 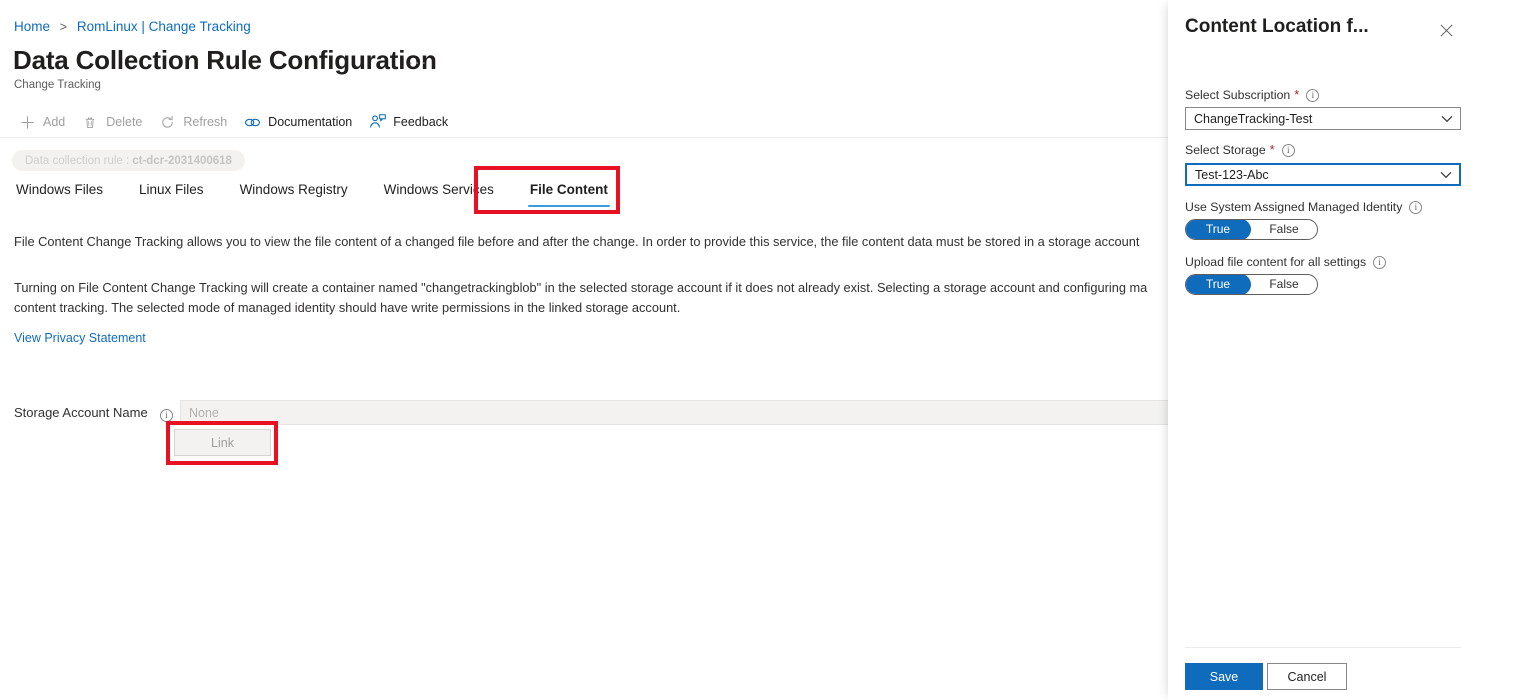 I want to click on breadcrumb-current: RomLinux | Change Tracking, so click(x=164, y=26).